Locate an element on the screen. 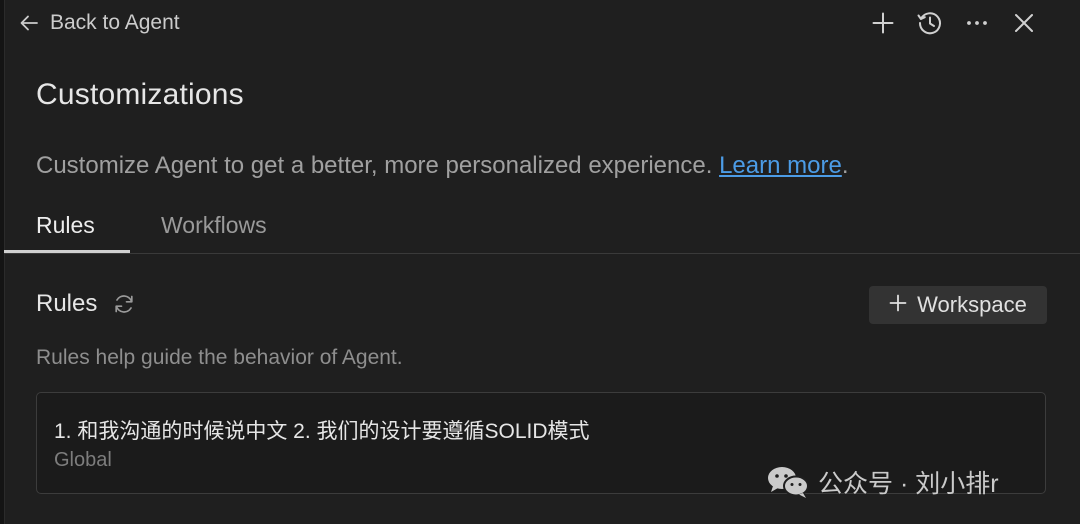 This screenshot has width=1080, height=524. arrow-left-icon is located at coordinates (29, 23).